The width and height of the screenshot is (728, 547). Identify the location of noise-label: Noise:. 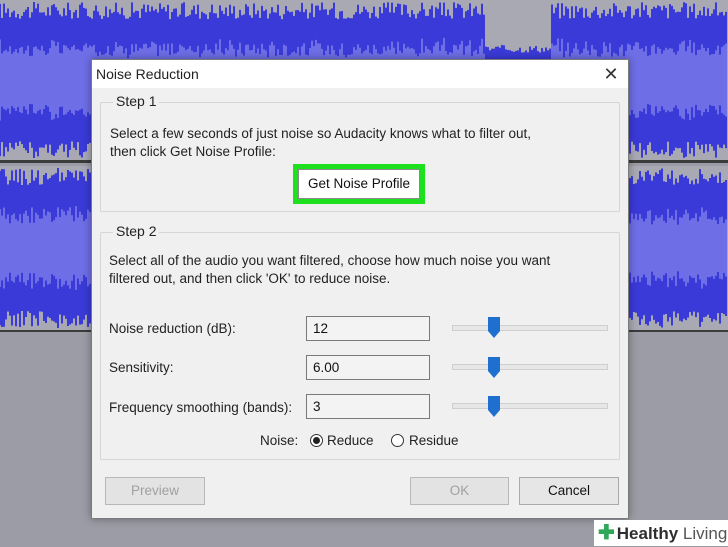
(279, 440).